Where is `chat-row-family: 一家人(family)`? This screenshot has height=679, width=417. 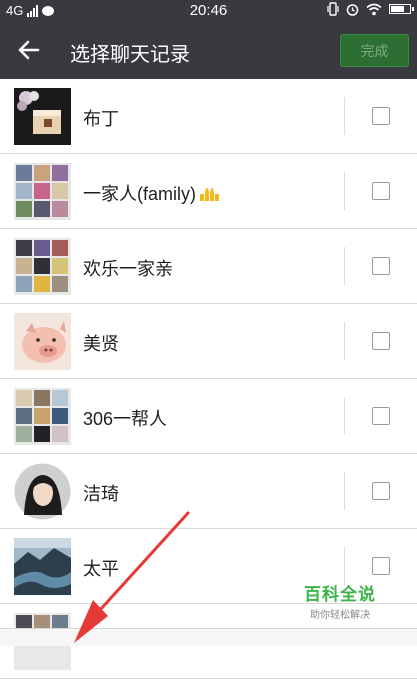
chat-row-family: 一家人(family) is located at coordinates (208, 191).